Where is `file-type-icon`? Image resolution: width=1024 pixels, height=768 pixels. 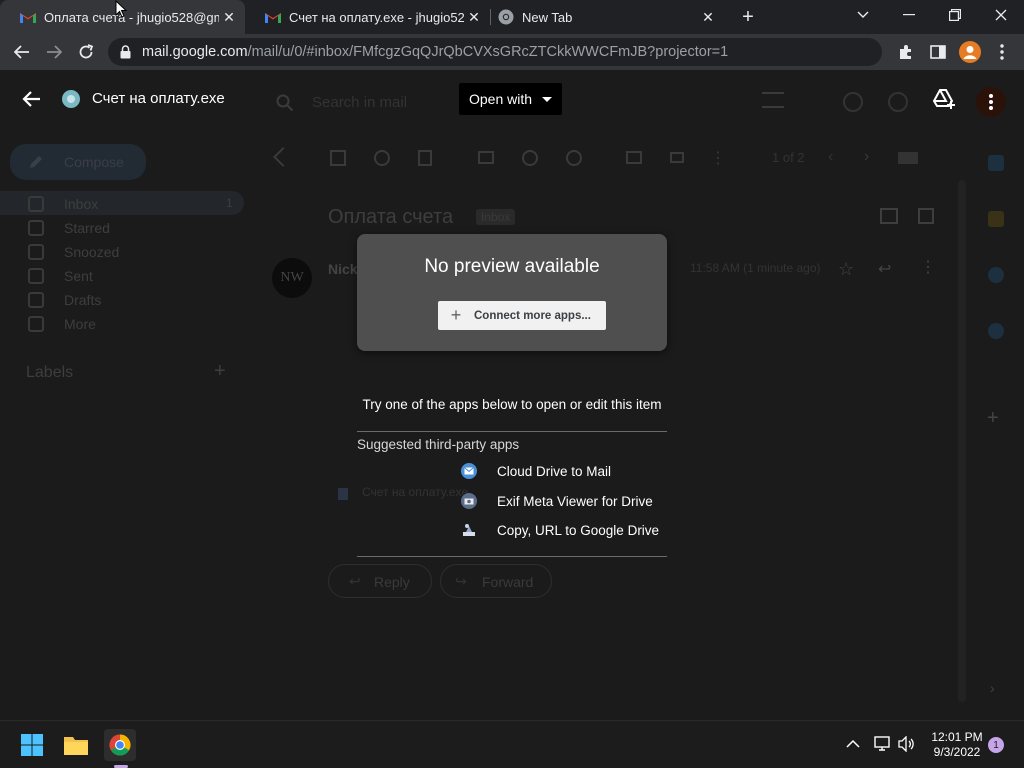
file-type-icon is located at coordinates (71, 99).